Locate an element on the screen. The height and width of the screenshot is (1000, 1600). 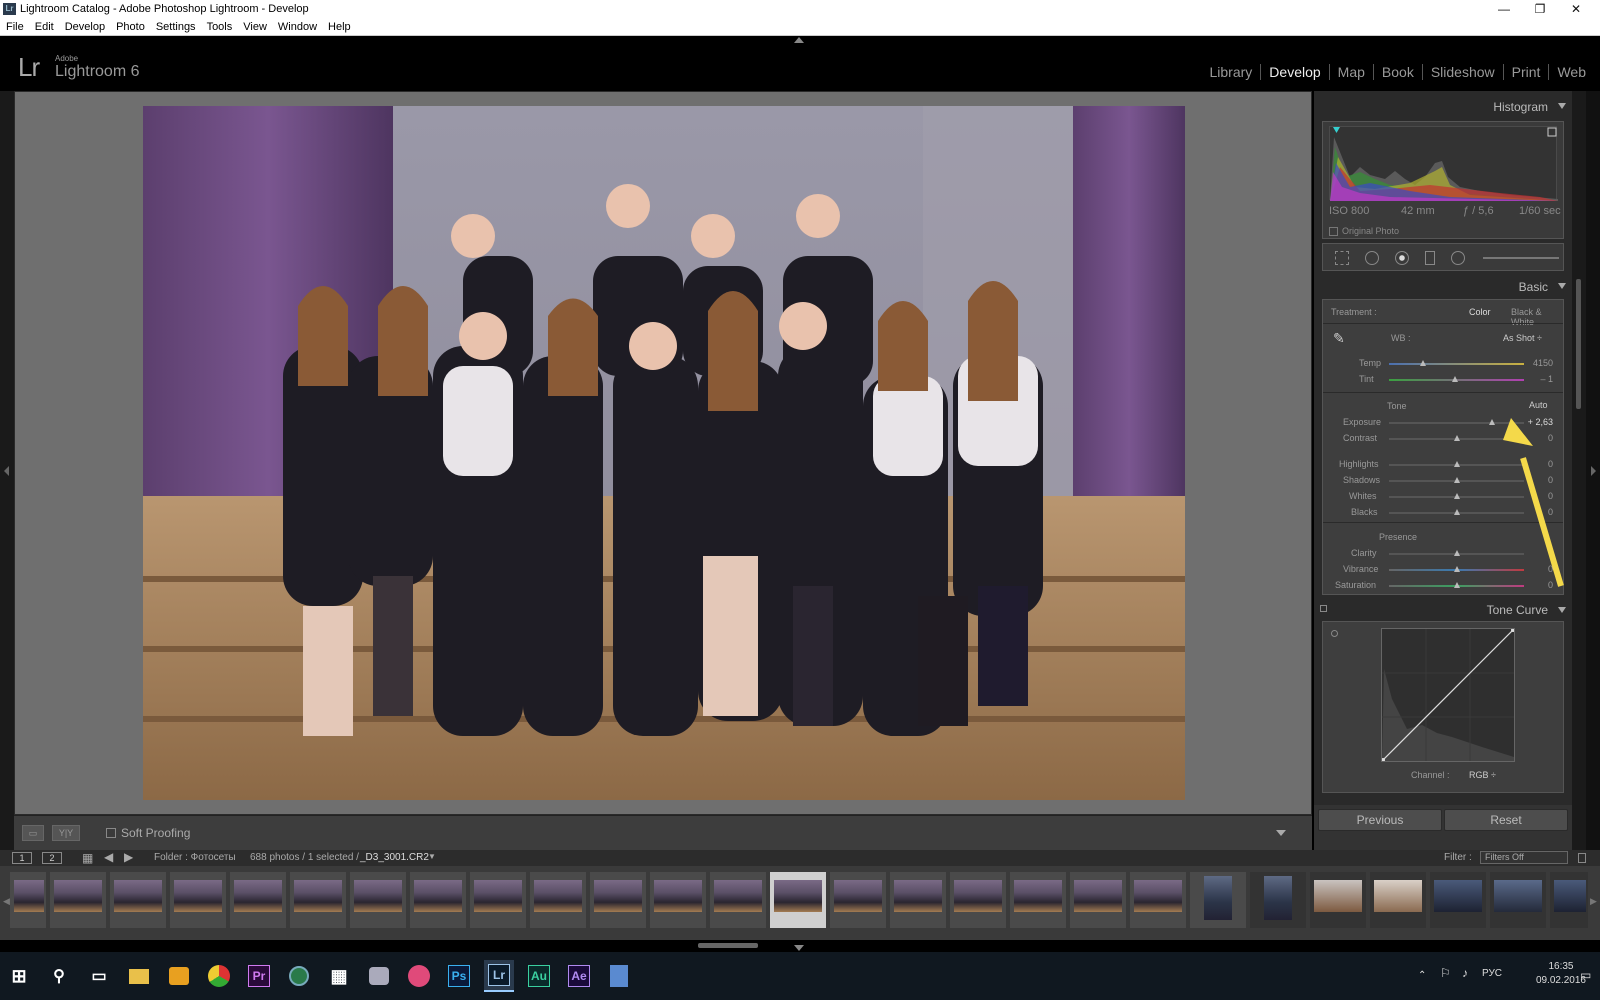
photoshop-icon: Ps is located at coordinates (459, 976).